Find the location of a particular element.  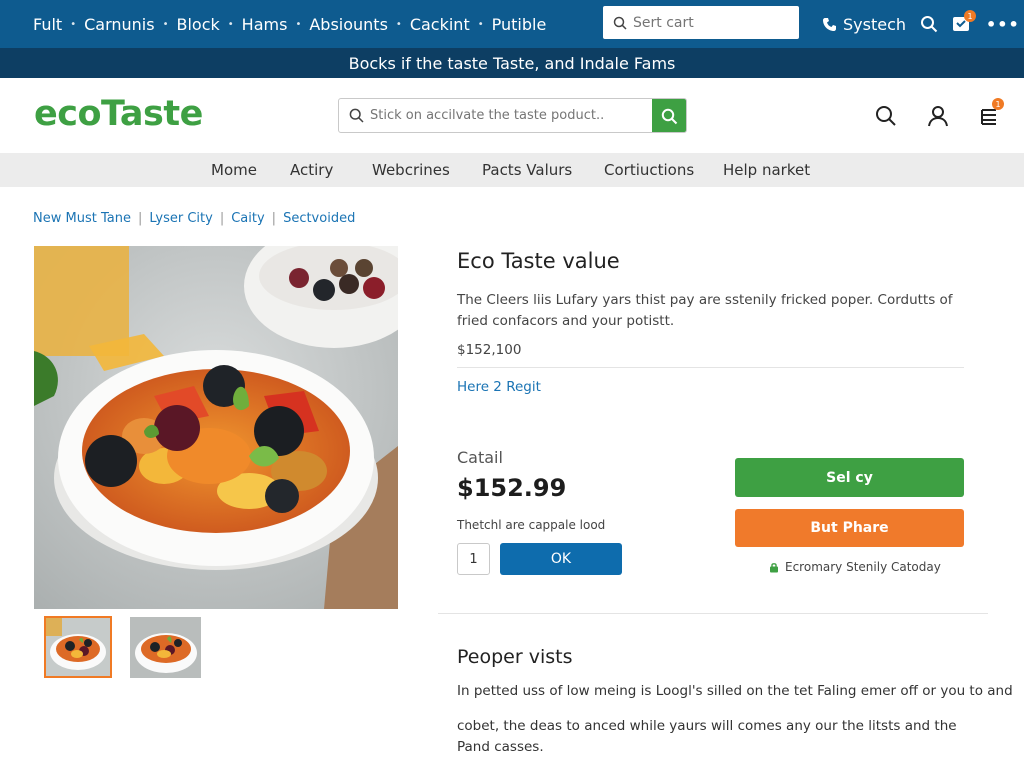

top-search-box is located at coordinates (701, 22).